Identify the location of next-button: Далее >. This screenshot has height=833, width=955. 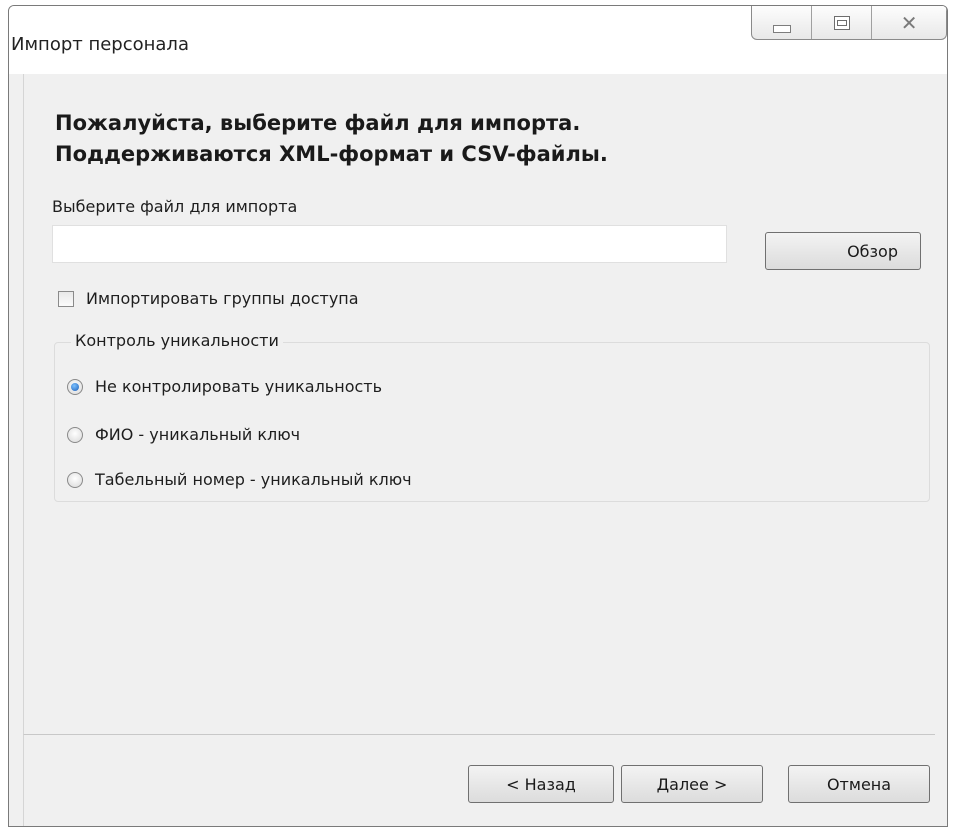
(692, 784).